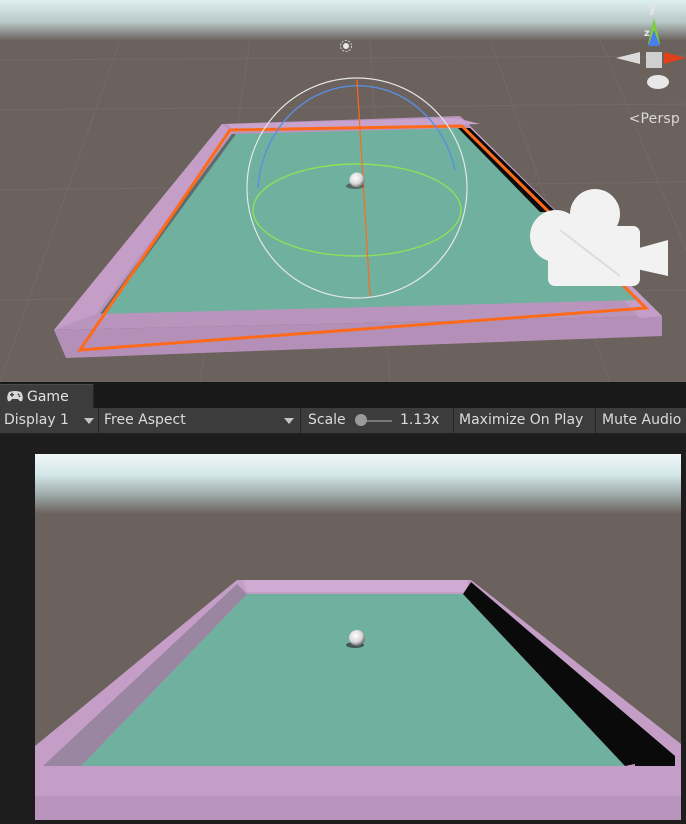 This screenshot has height=824, width=686. I want to click on tab-game: Game, so click(47, 396).